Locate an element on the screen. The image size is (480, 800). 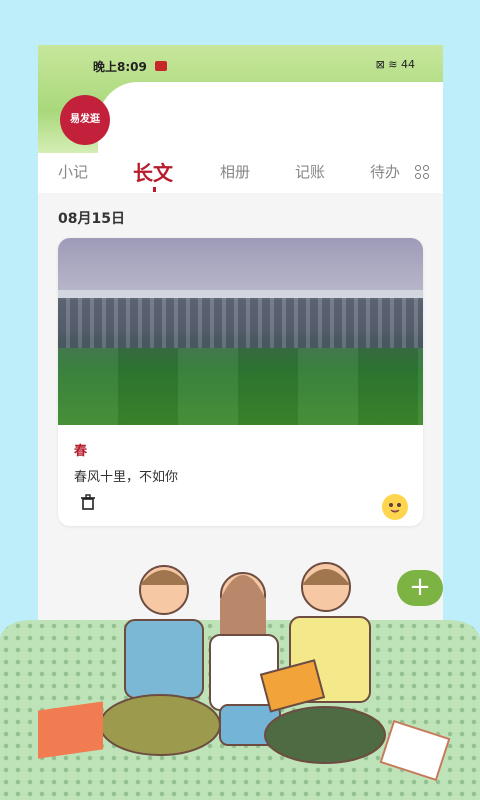
active-tab-indicator is located at coordinates (154, 189).